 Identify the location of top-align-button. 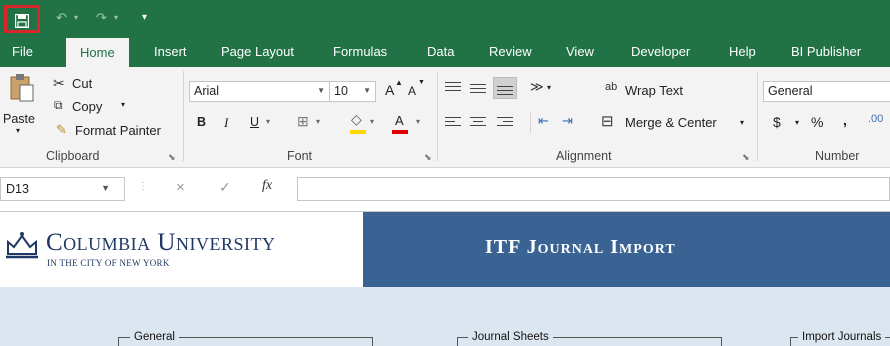
(453, 87).